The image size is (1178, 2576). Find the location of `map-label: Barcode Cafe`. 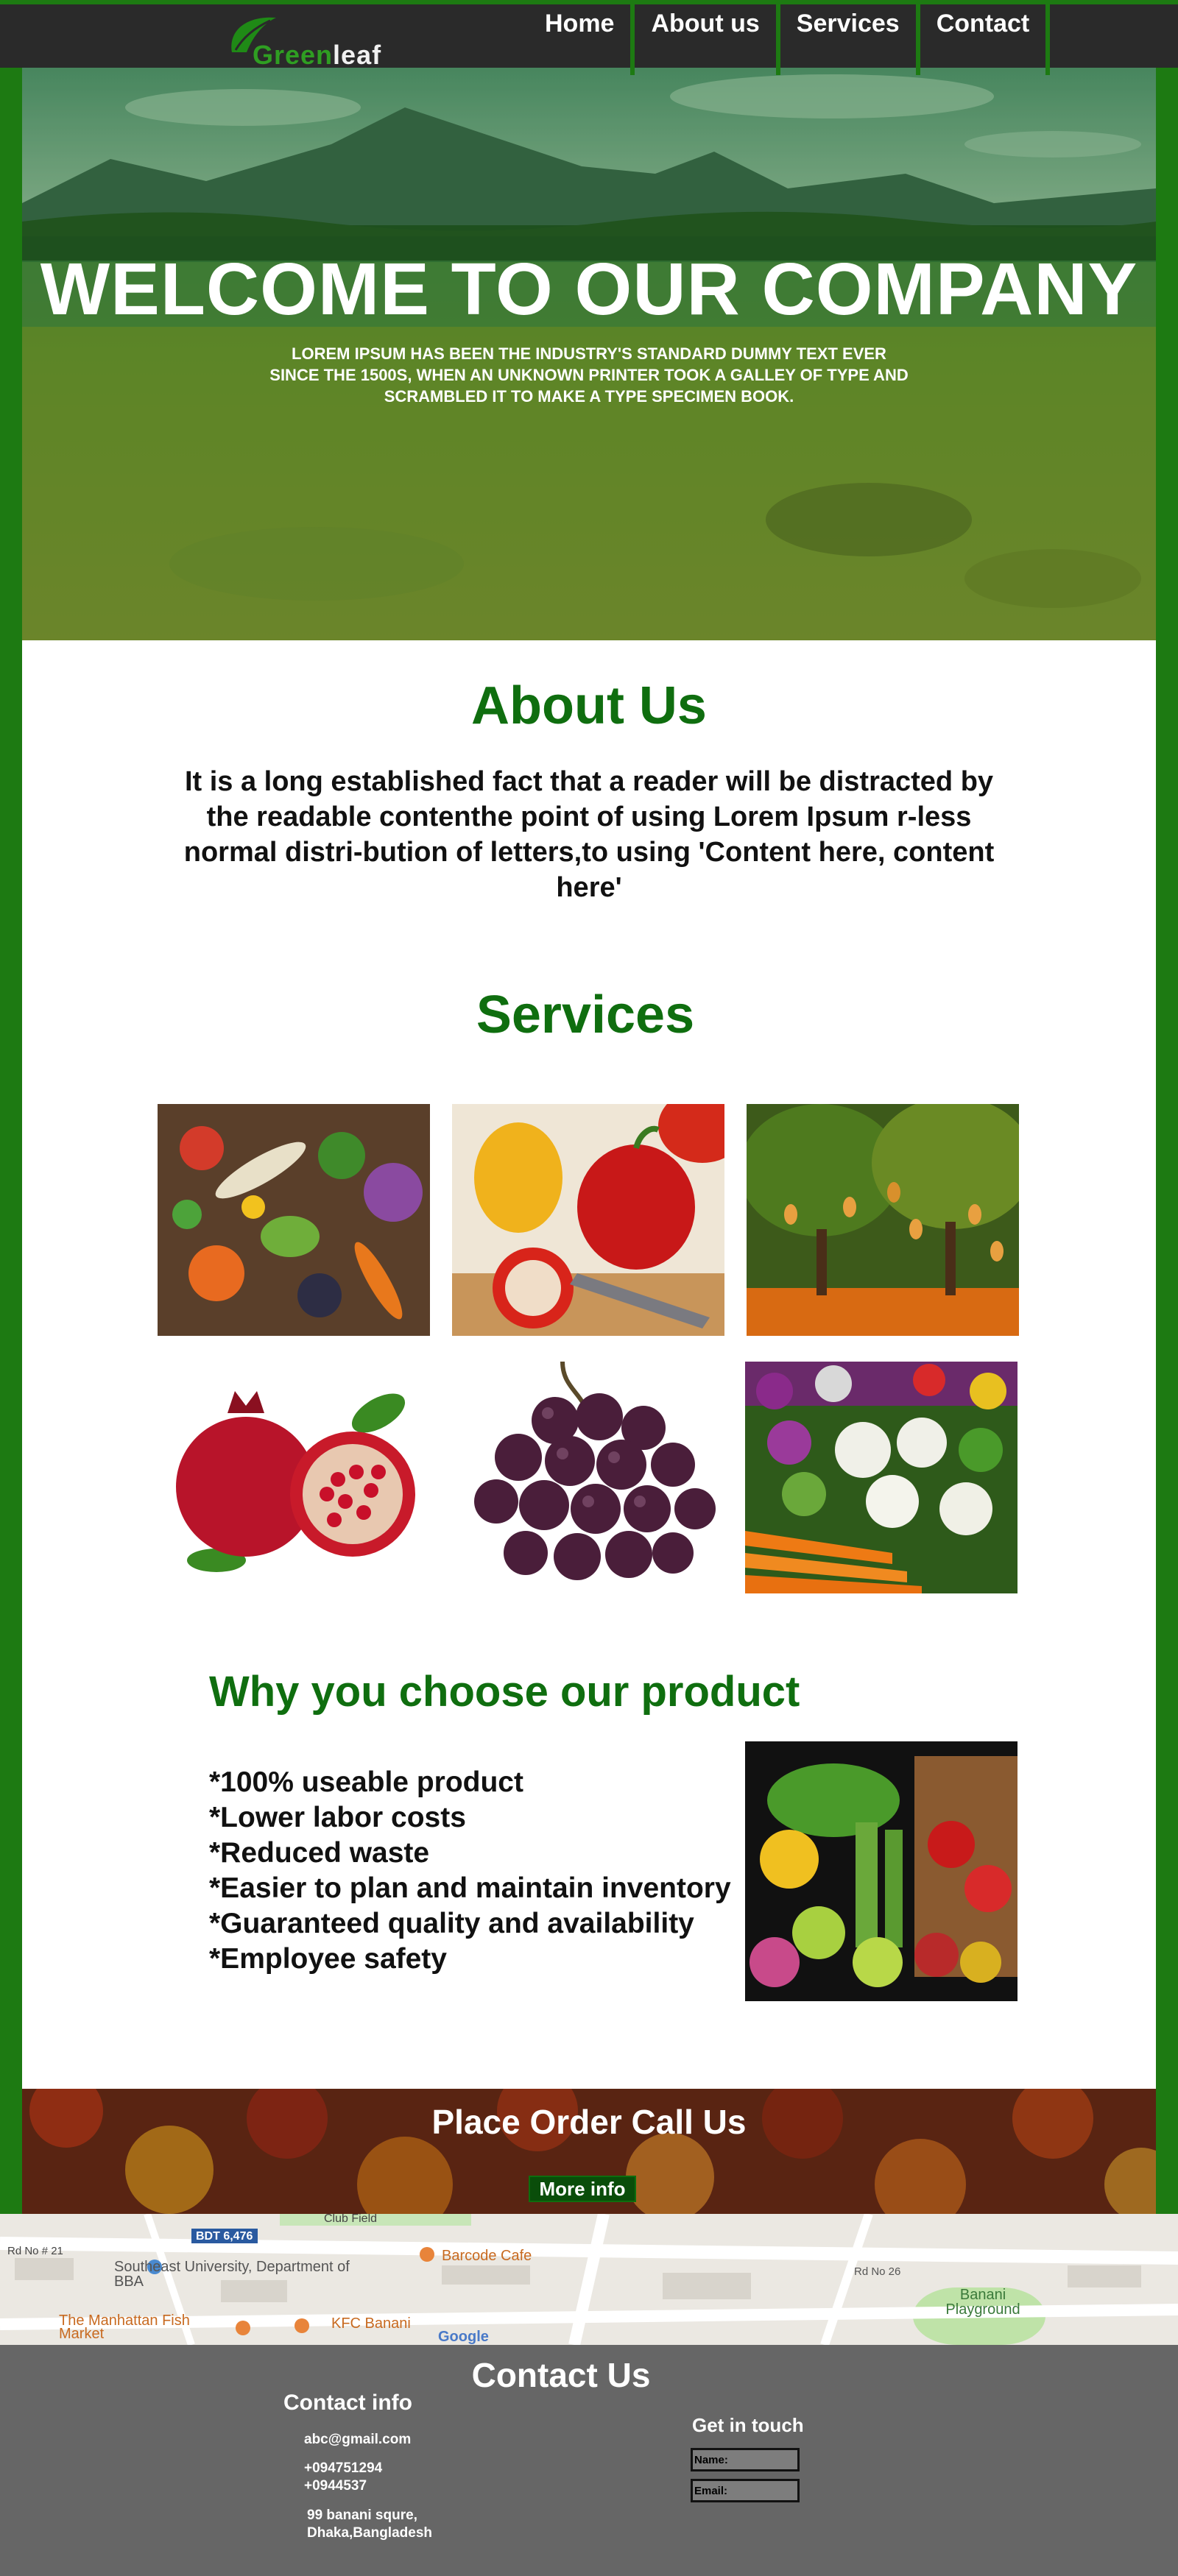

map-label: Barcode Cafe is located at coordinates (487, 2256).